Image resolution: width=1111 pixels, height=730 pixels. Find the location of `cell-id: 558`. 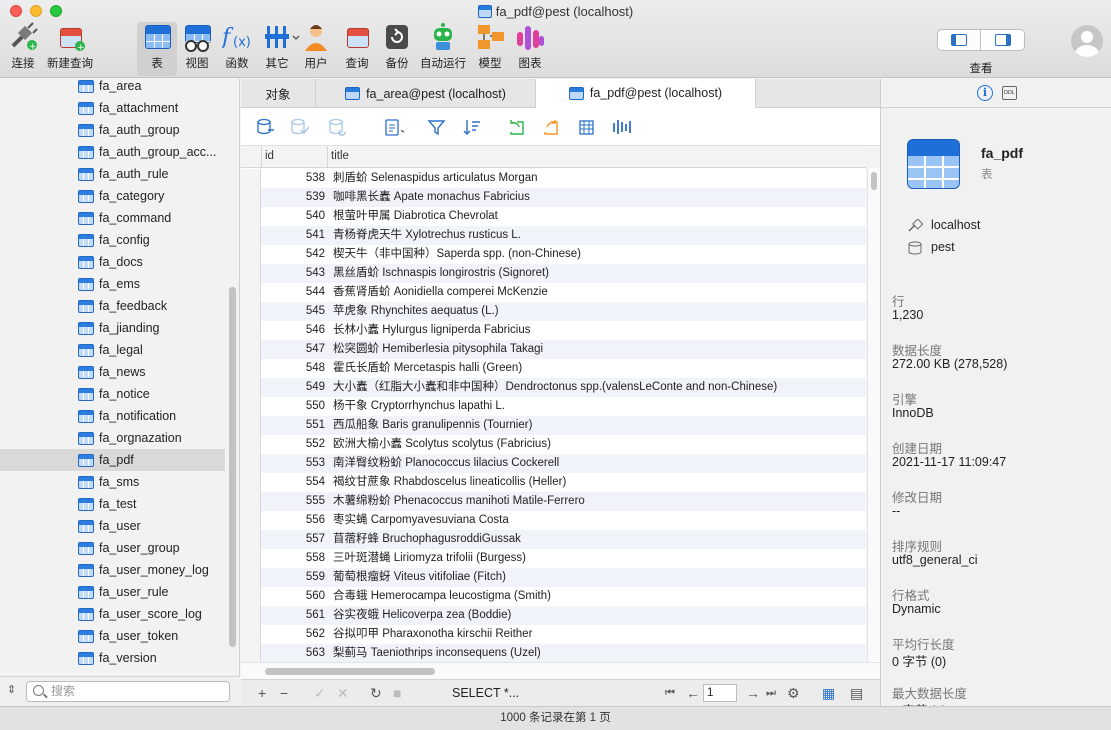

cell-id: 558 is located at coordinates (294, 558).